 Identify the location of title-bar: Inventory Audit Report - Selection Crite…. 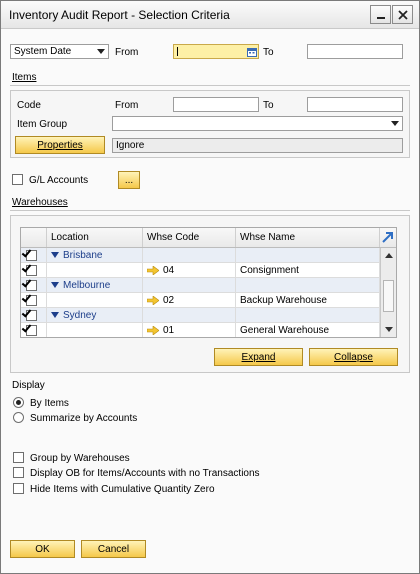
(210, 15).